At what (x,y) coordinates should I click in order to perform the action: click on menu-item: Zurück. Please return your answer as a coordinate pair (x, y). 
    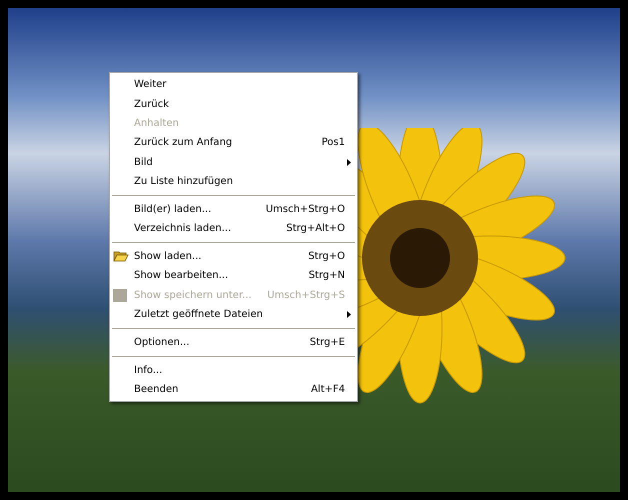
    Looking at the image, I should click on (233, 104).